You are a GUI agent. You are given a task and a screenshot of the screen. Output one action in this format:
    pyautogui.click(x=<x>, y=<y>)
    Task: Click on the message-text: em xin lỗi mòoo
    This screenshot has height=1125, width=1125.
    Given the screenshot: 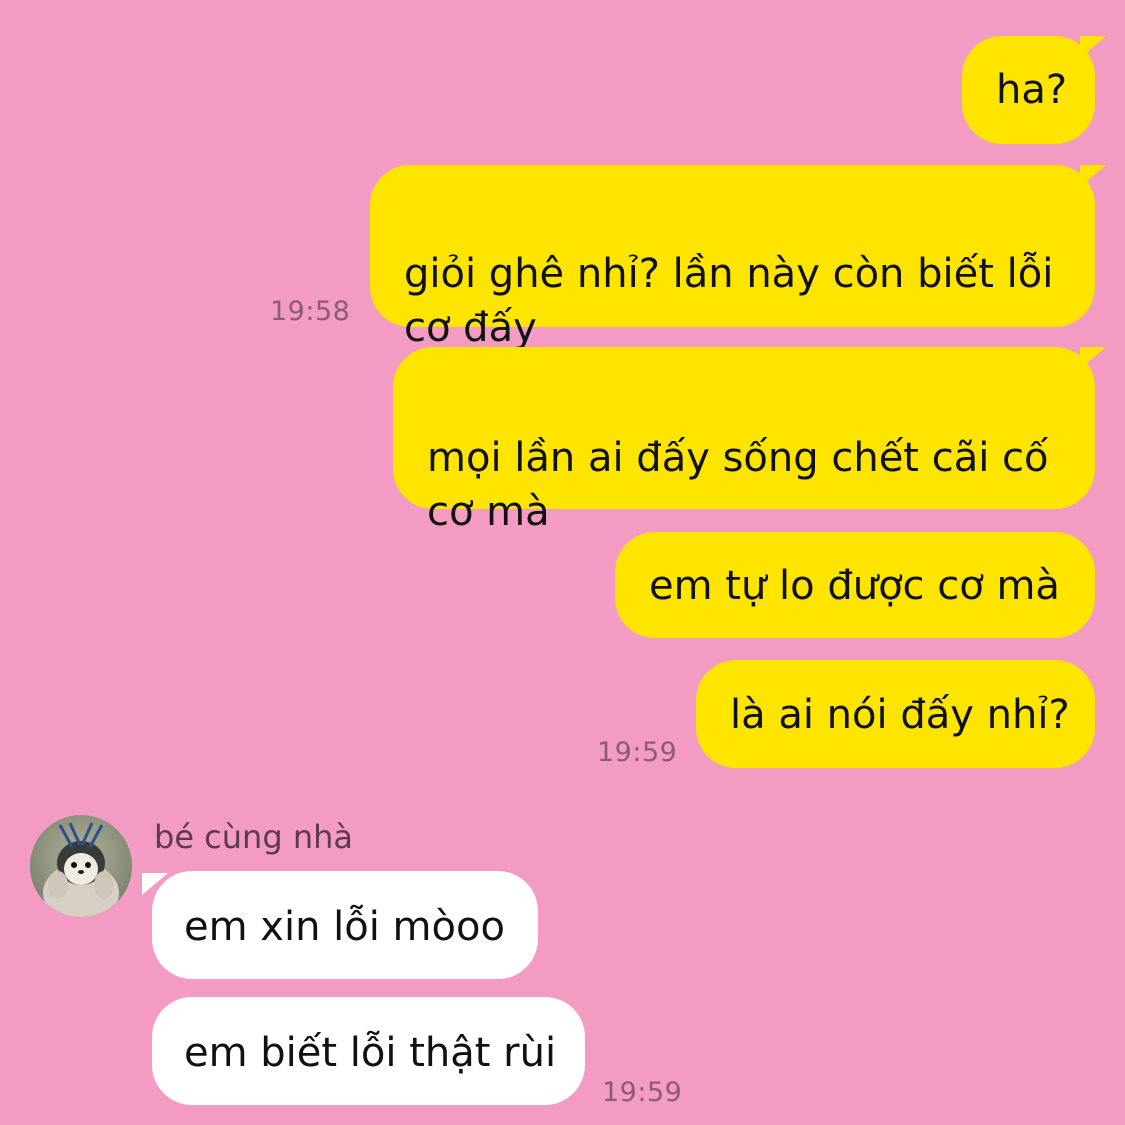 What is the action you would take?
    pyautogui.click(x=344, y=927)
    